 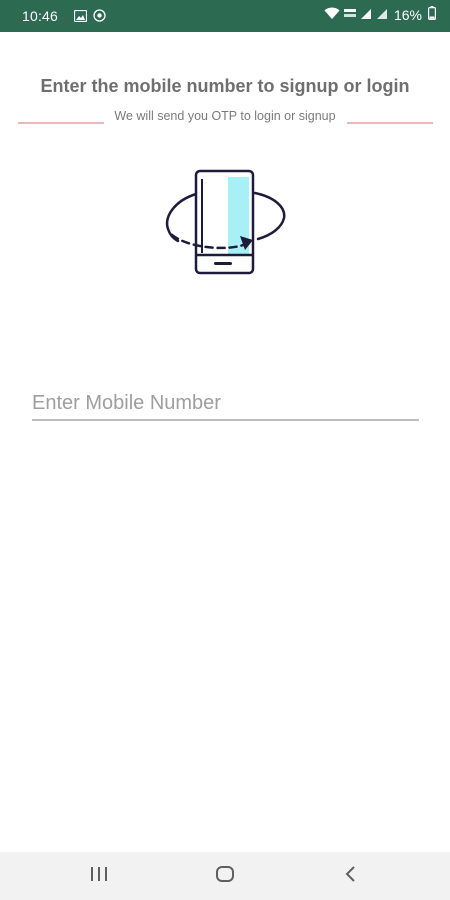 I want to click on recents-icon, so click(x=99, y=876).